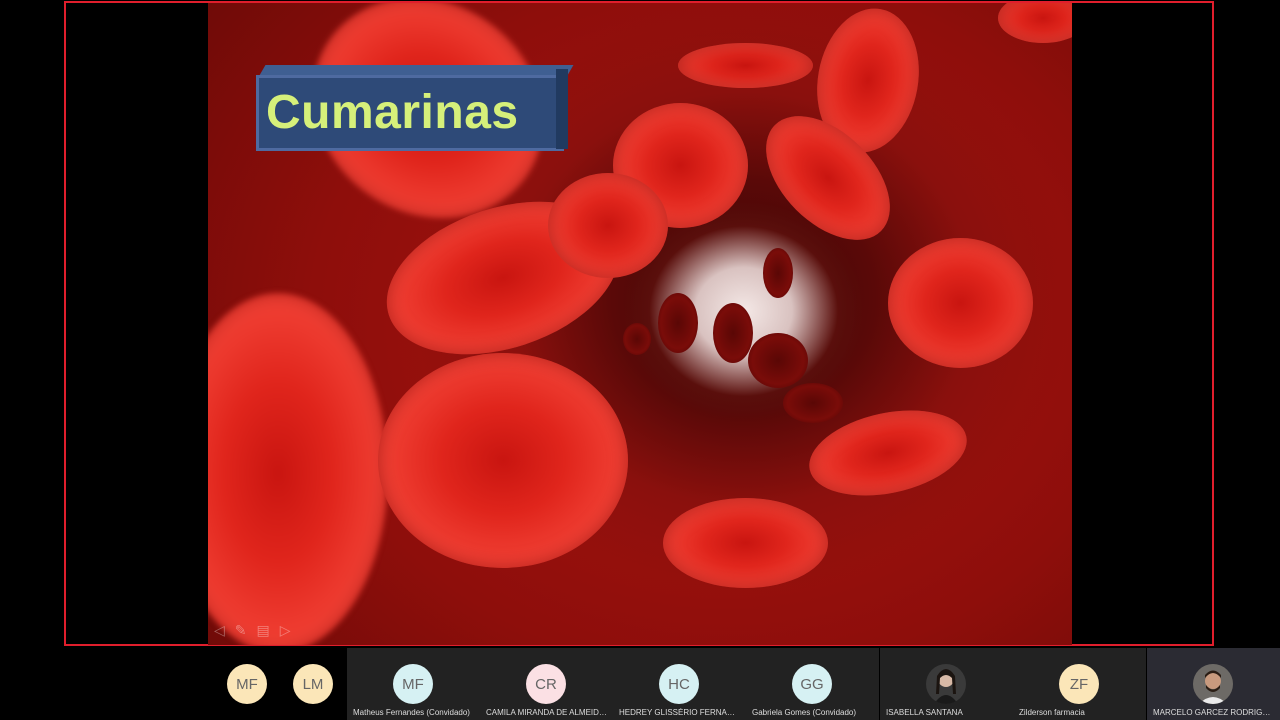  What do you see at coordinates (1052, 712) in the screenshot?
I see `participant-name: Zilderson farmacia` at bounding box center [1052, 712].